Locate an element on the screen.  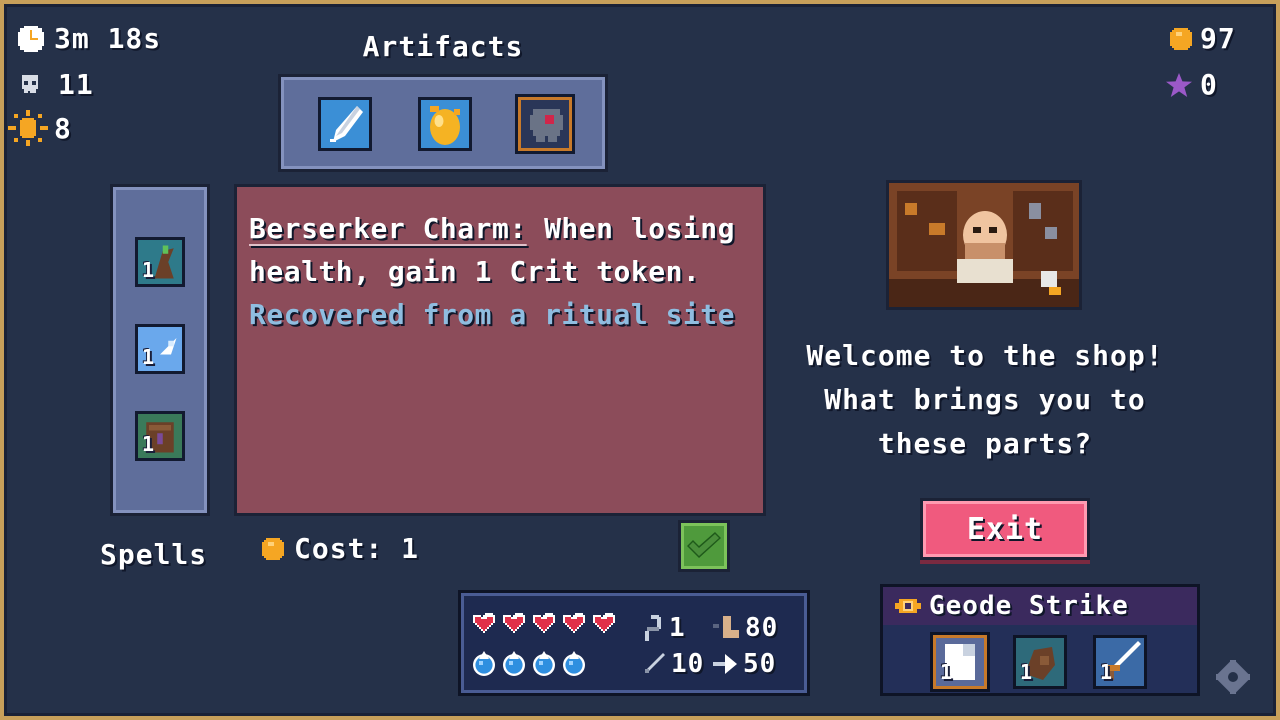
gear-icon is located at coordinates (1233, 677).